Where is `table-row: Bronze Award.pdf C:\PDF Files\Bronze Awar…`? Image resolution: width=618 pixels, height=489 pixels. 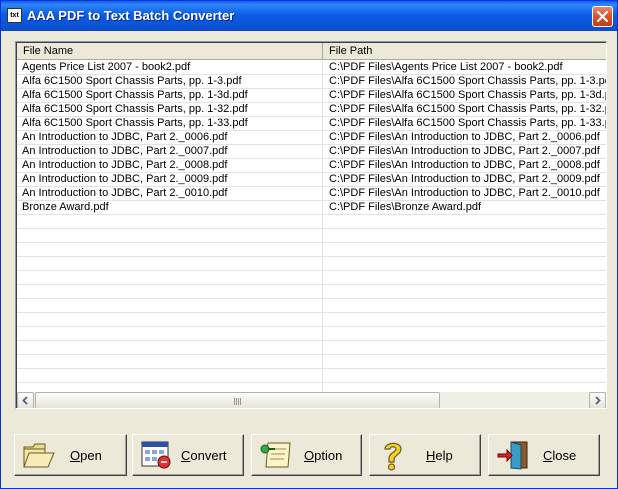
table-row: Bronze Award.pdf C:\PDF Files\Bronze Awar… is located at coordinates (311, 208).